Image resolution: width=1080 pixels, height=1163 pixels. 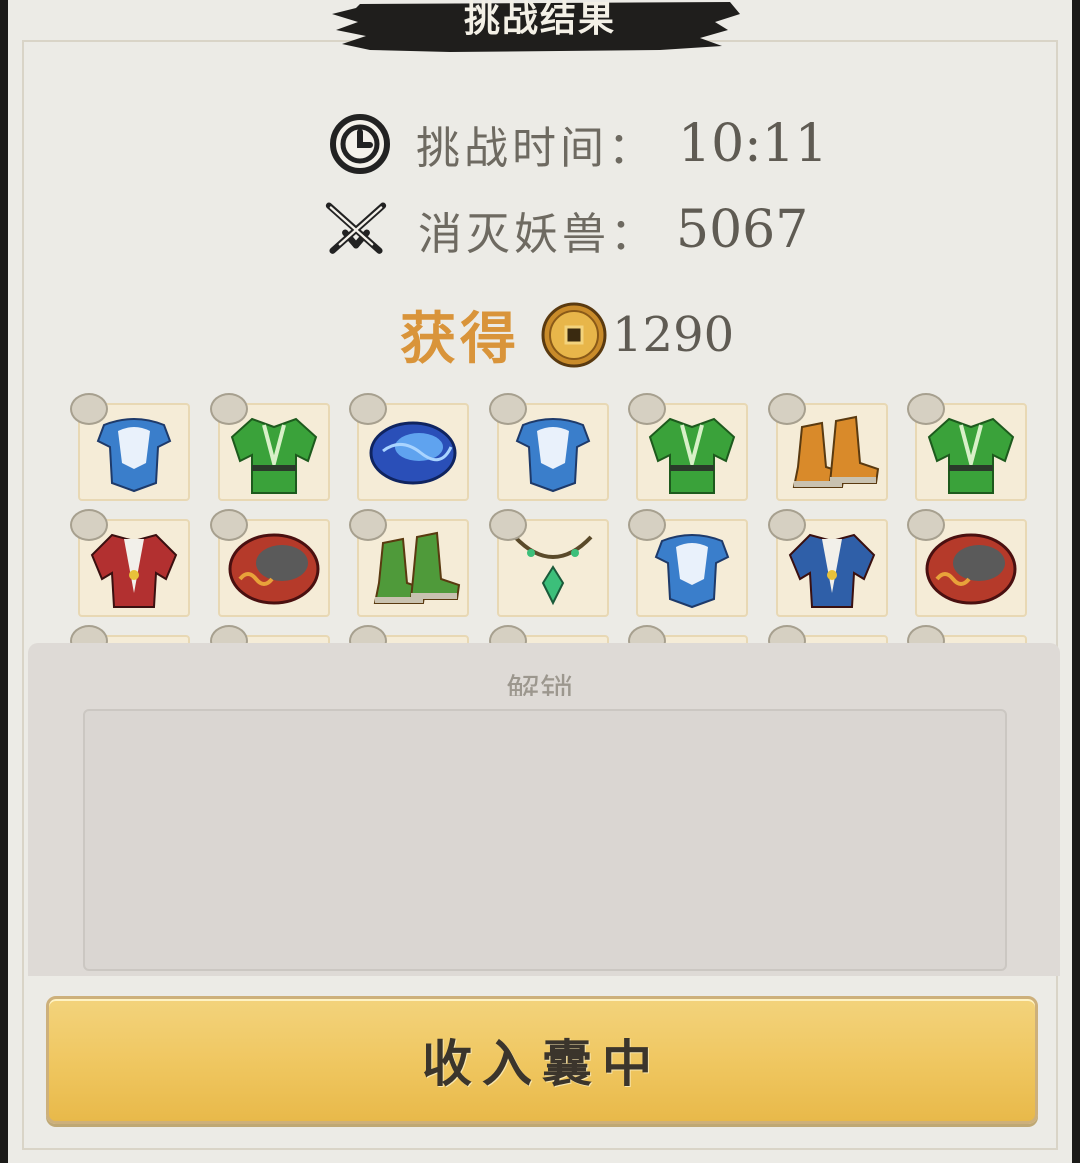 I want to click on reward-label: 获得, so click(x=460, y=339).